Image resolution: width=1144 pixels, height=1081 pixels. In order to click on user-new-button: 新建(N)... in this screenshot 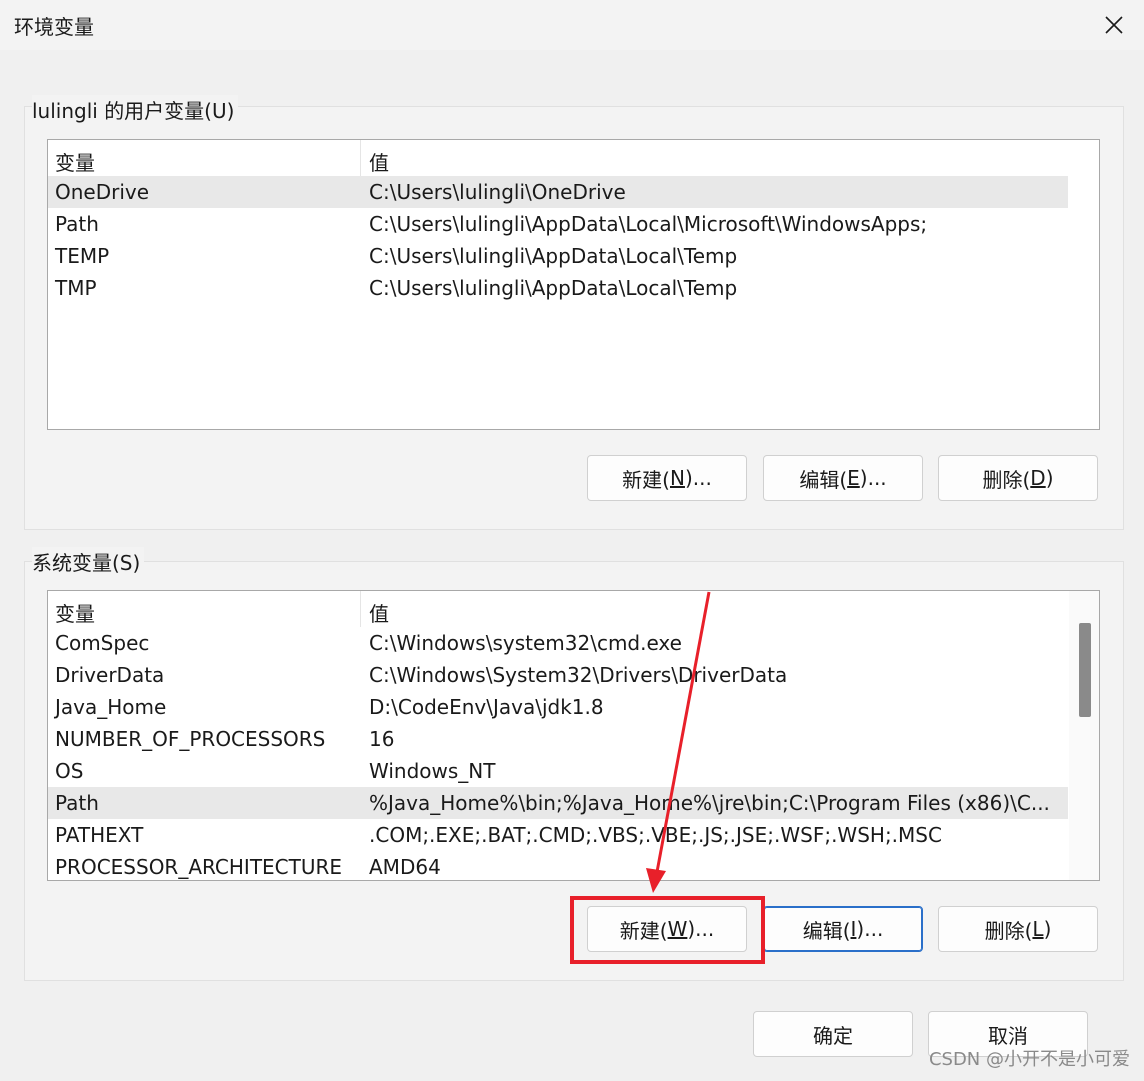, I will do `click(667, 478)`.